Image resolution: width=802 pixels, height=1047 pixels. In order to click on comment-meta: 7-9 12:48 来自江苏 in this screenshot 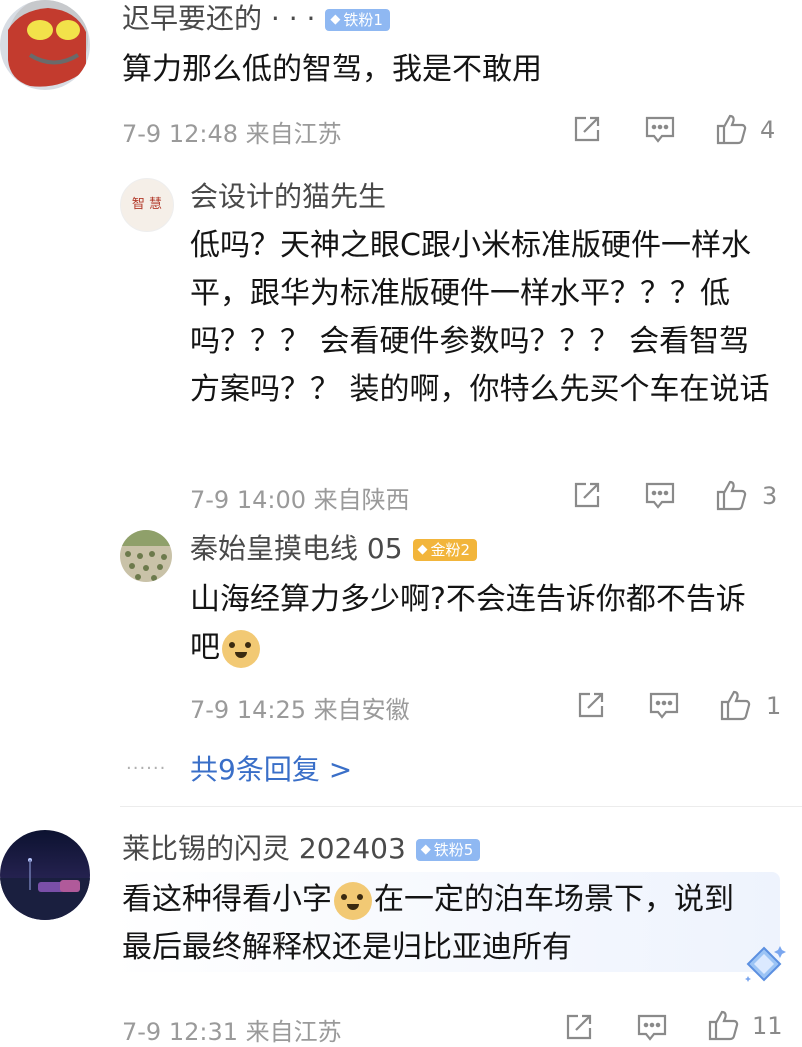, I will do `click(232, 131)`.